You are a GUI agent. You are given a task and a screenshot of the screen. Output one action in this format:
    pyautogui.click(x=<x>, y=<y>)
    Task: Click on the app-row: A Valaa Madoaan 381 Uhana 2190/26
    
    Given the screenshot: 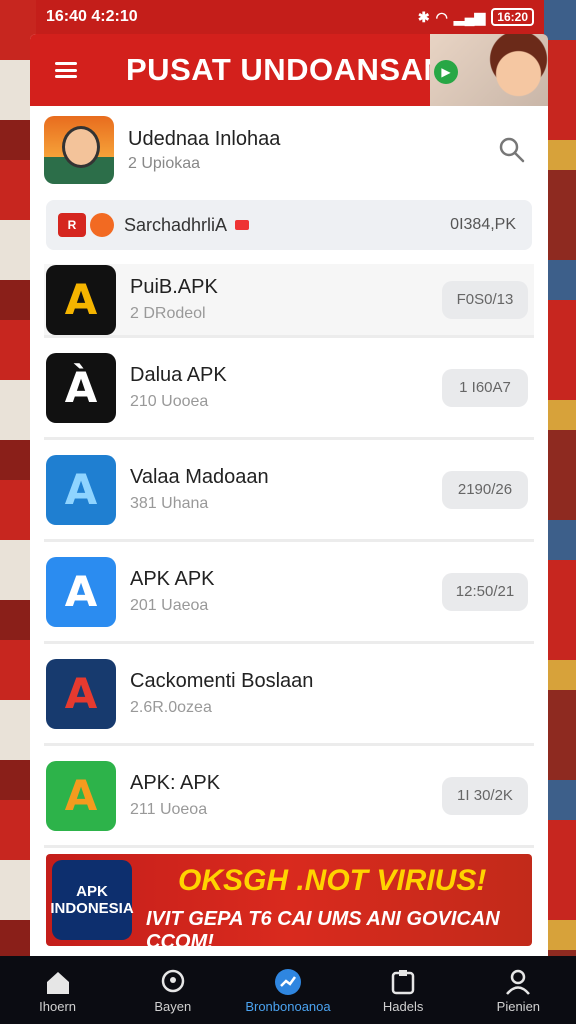 What is the action you would take?
    pyautogui.click(x=289, y=491)
    